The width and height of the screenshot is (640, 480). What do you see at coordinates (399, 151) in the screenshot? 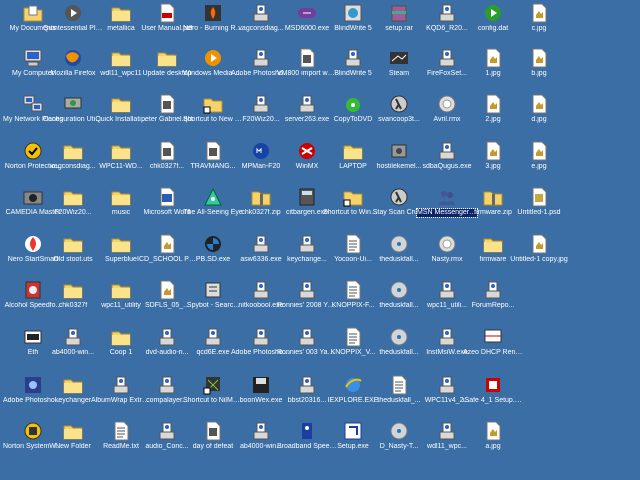
I see `app-icon` at bounding box center [399, 151].